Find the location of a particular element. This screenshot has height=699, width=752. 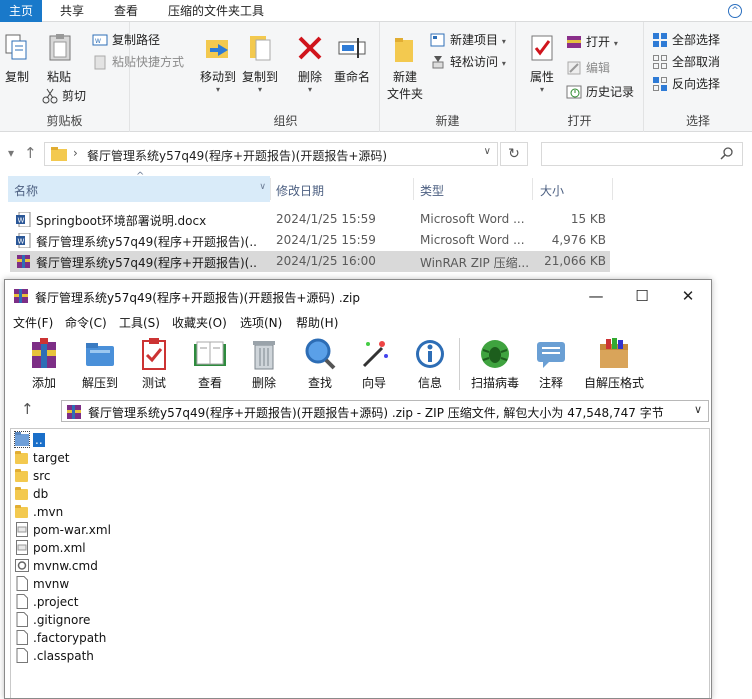

sfx-button: 自解压格式 is located at coordinates (614, 363).